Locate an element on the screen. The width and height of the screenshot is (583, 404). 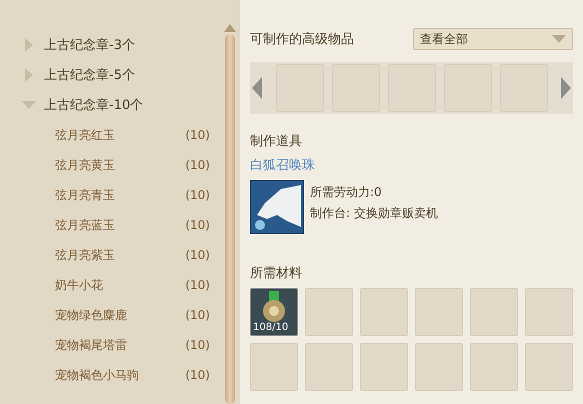
recipe-item: 弦月亮紫玉 (10) is located at coordinates (121, 255).